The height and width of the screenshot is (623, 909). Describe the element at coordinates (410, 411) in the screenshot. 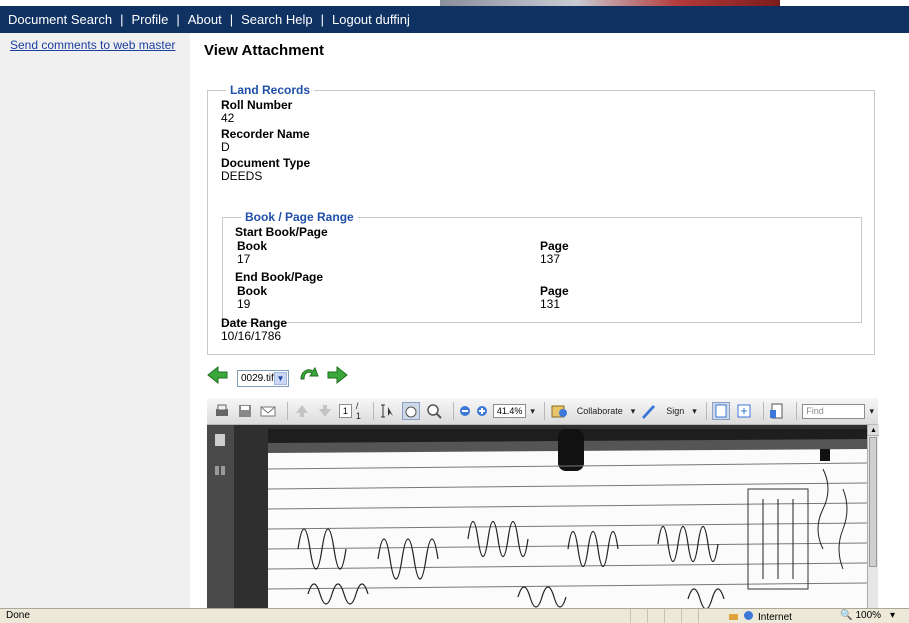

I see `hand-tool-icon` at that location.